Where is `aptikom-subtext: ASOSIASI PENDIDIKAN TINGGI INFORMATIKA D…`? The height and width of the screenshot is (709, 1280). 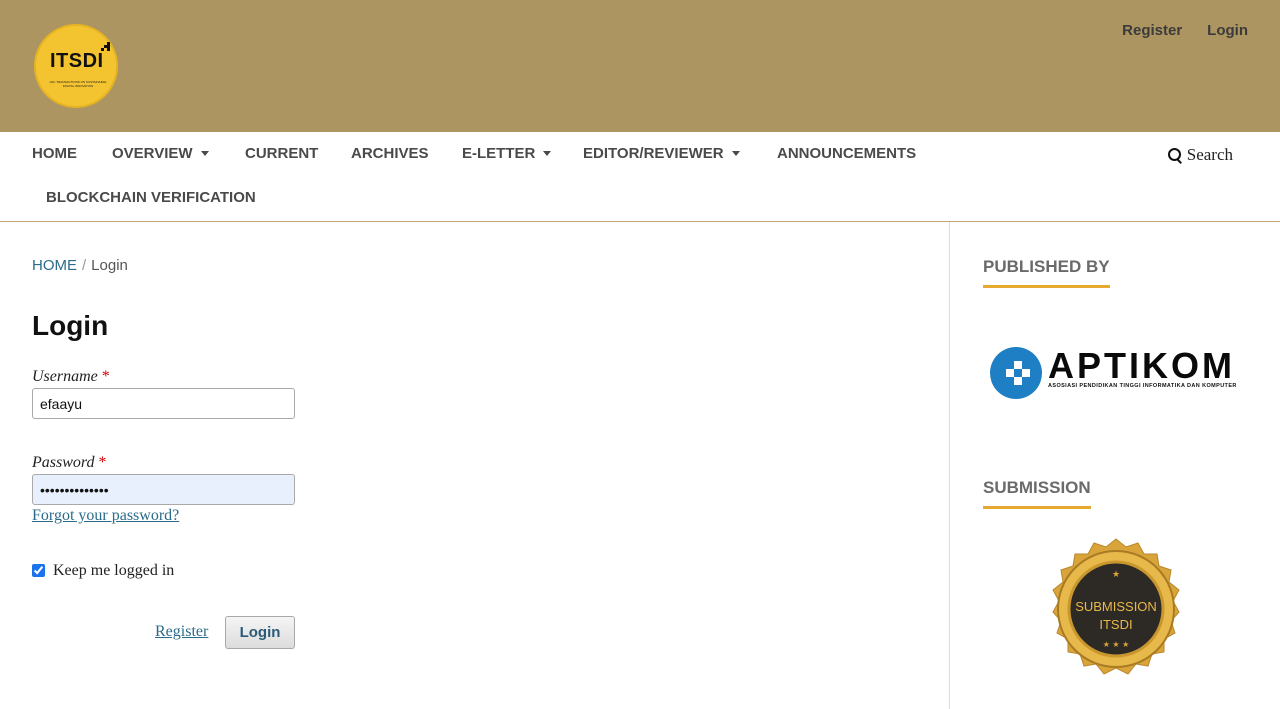
aptikom-subtext: ASOSIASI PENDIDIKAN TINGGI INFORMATIKA D… is located at coordinates (1142, 386).